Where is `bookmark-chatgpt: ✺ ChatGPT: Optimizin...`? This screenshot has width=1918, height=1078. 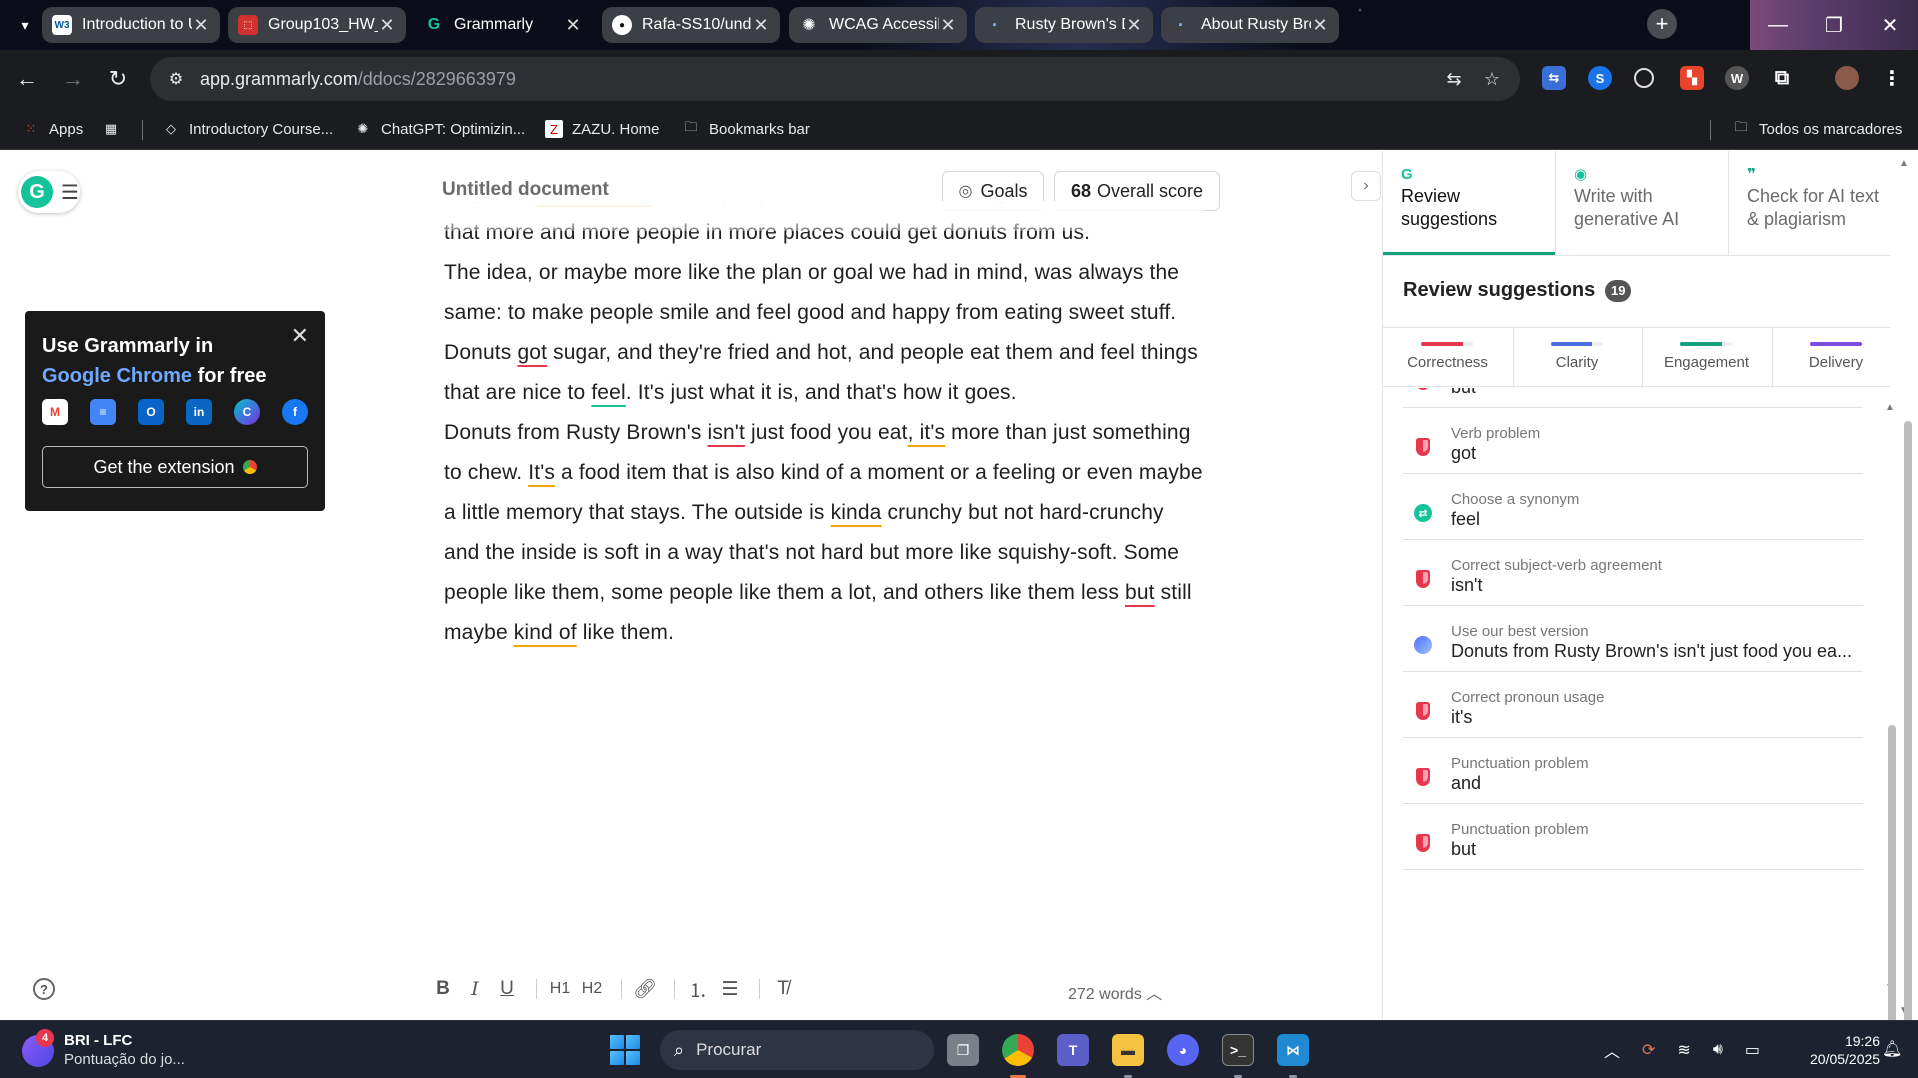 bookmark-chatgpt: ✺ ChatGPT: Optimizin... is located at coordinates (440, 129).